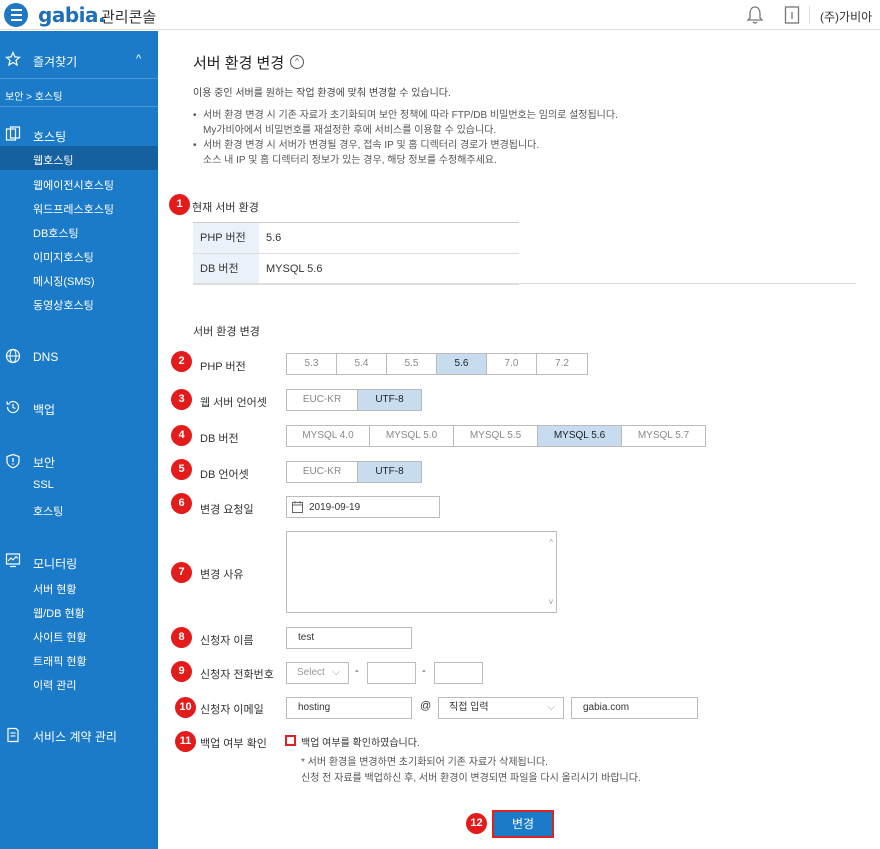 Image resolution: width=880 pixels, height=849 pixels. I want to click on web-charset-option: EUC-KR, so click(322, 400).